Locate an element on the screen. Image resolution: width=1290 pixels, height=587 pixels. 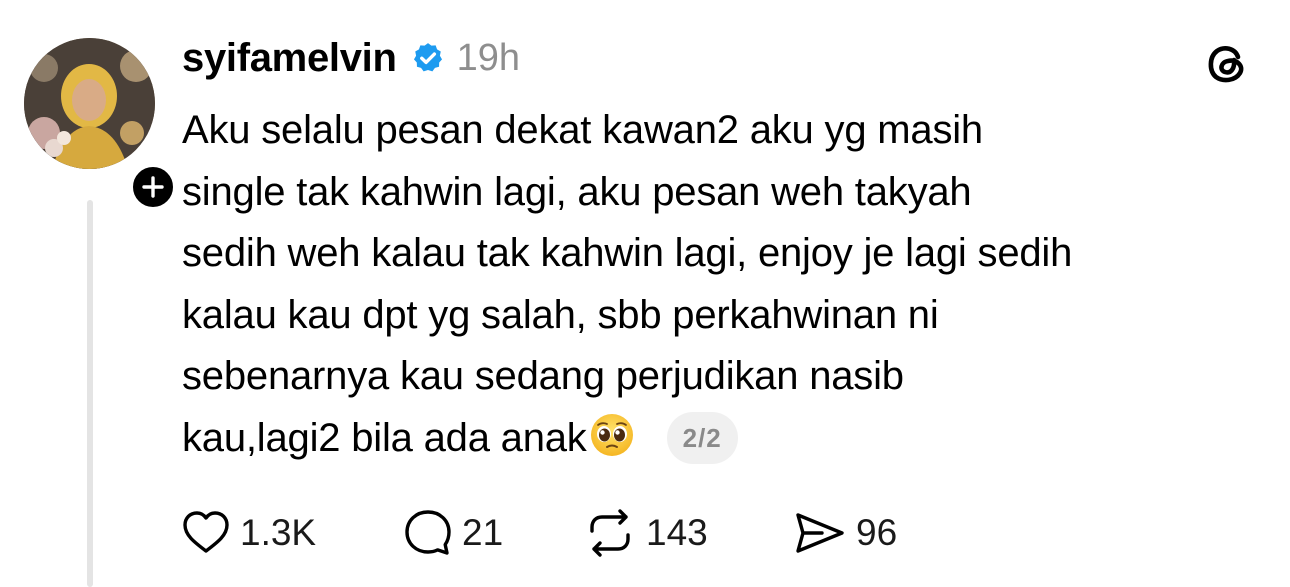
author-avatar-wrap is located at coordinates (101, 125).